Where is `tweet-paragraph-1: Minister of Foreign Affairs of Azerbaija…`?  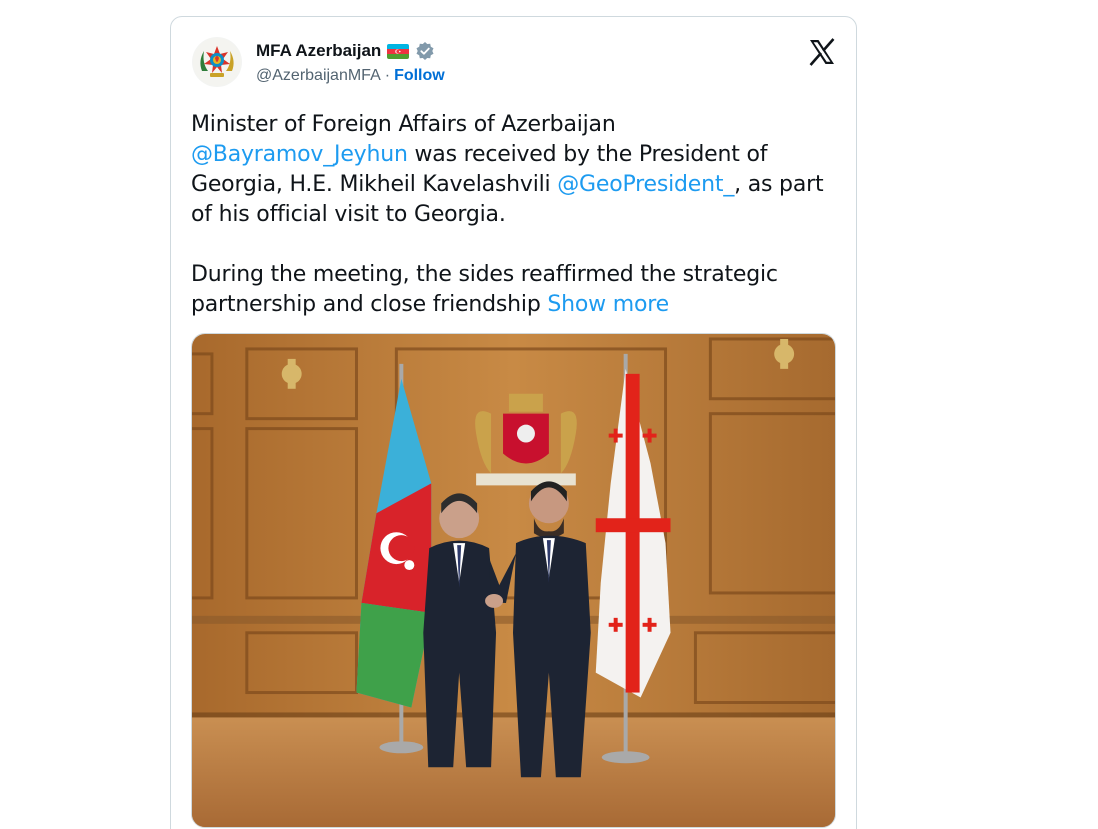
tweet-paragraph-1: Minister of Foreign Affairs of Azerbaija… is located at coordinates (516, 170).